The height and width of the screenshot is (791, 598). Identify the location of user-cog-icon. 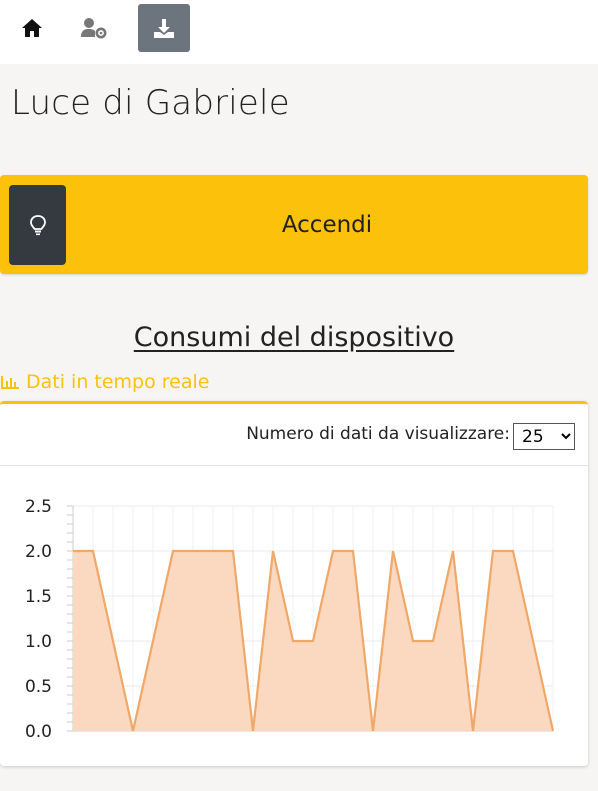
(94, 28).